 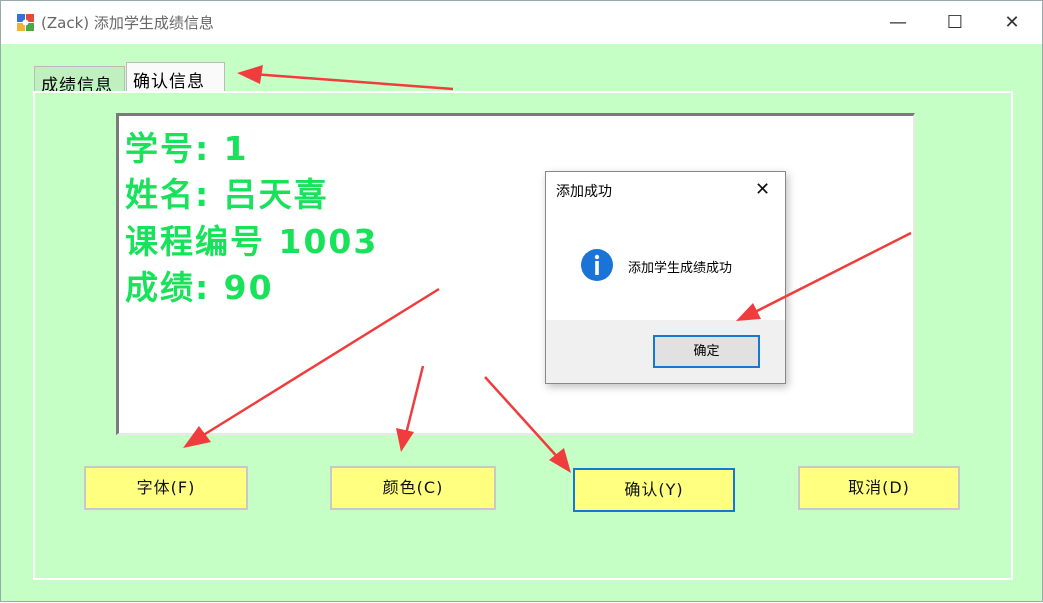 I want to click on app-icon, so click(x=25, y=22).